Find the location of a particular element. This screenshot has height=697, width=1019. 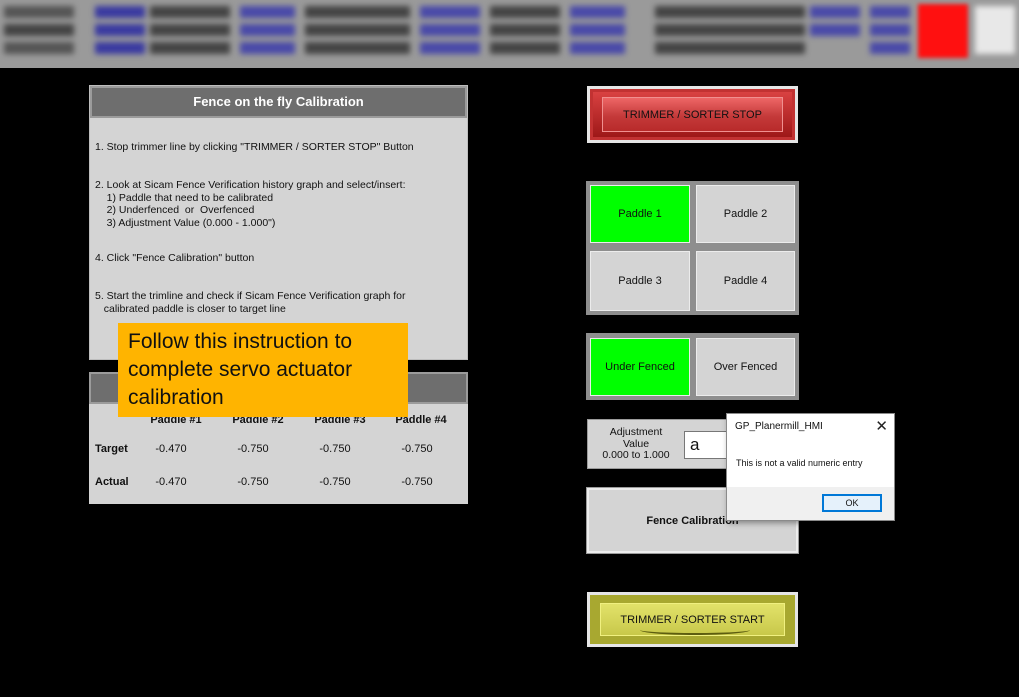

paddle-3-button: Paddle 3 is located at coordinates (640, 281).